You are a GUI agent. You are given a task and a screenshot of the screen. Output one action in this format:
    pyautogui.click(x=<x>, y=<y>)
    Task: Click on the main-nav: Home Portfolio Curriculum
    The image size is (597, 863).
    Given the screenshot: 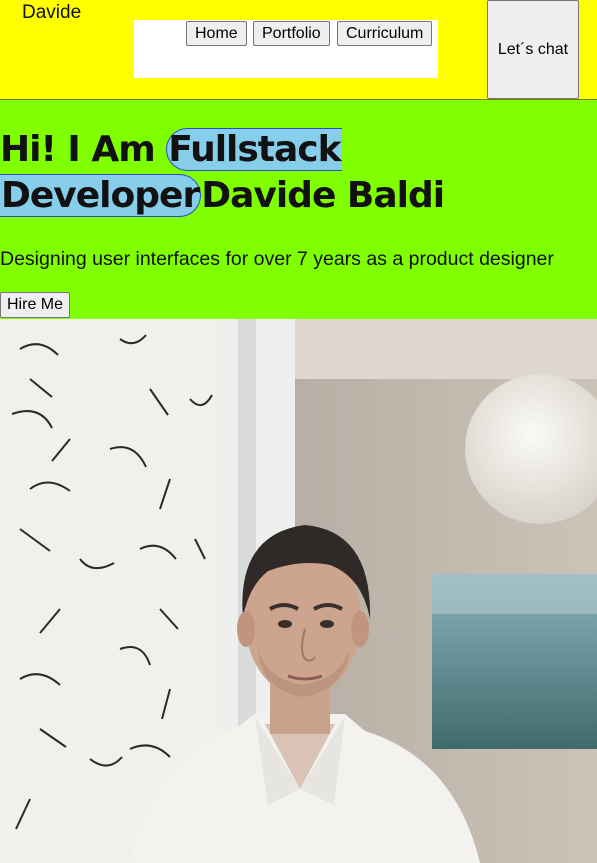 What is the action you would take?
    pyautogui.click(x=286, y=49)
    